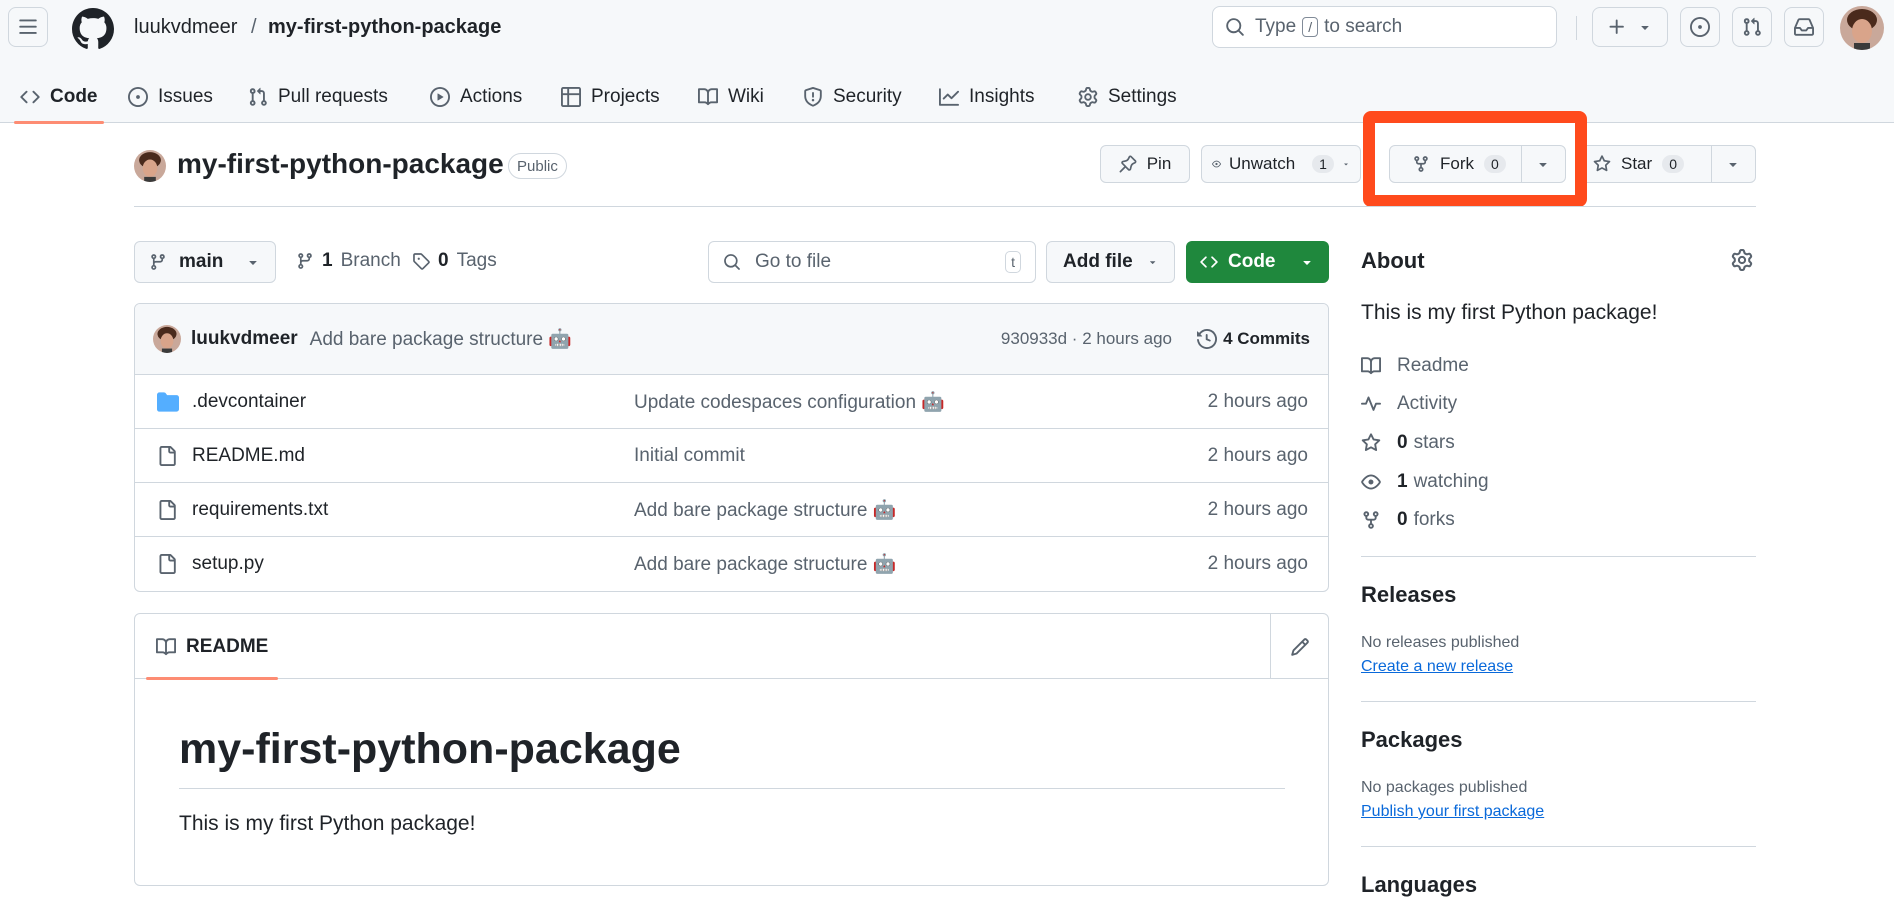  I want to click on file-name: README.md, so click(248, 456).